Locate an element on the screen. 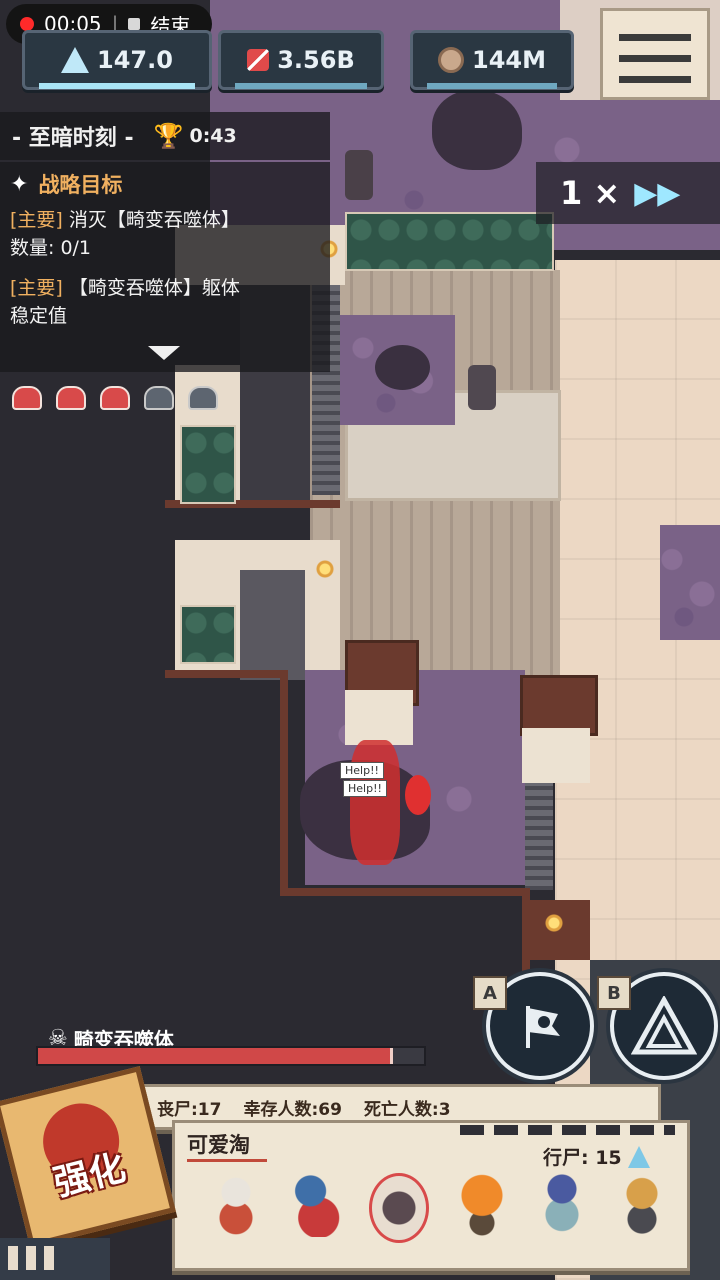 The height and width of the screenshot is (1280, 720). objectives-header: ✦ 战略目标 is located at coordinates (165, 184).